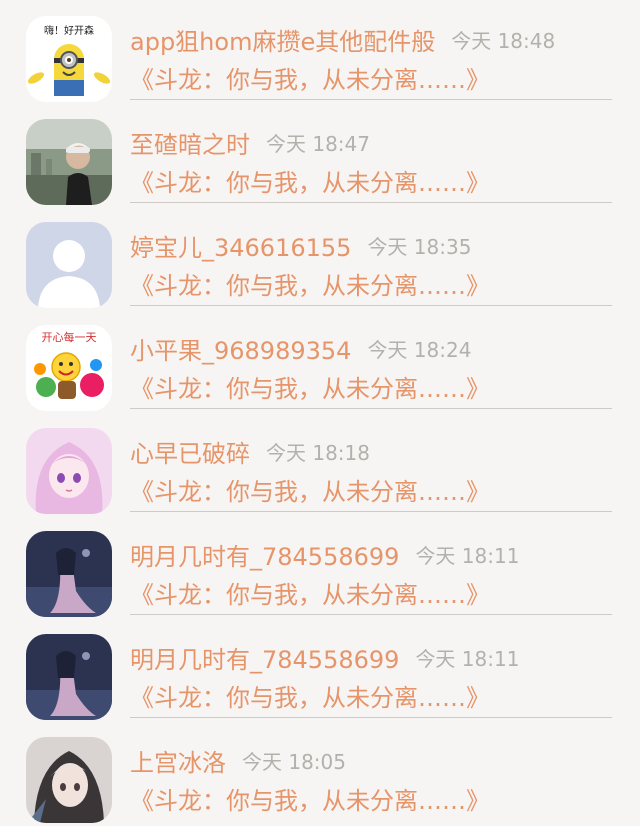 The image size is (640, 826). I want to click on timestamp: 今天 18:48, so click(503, 41).